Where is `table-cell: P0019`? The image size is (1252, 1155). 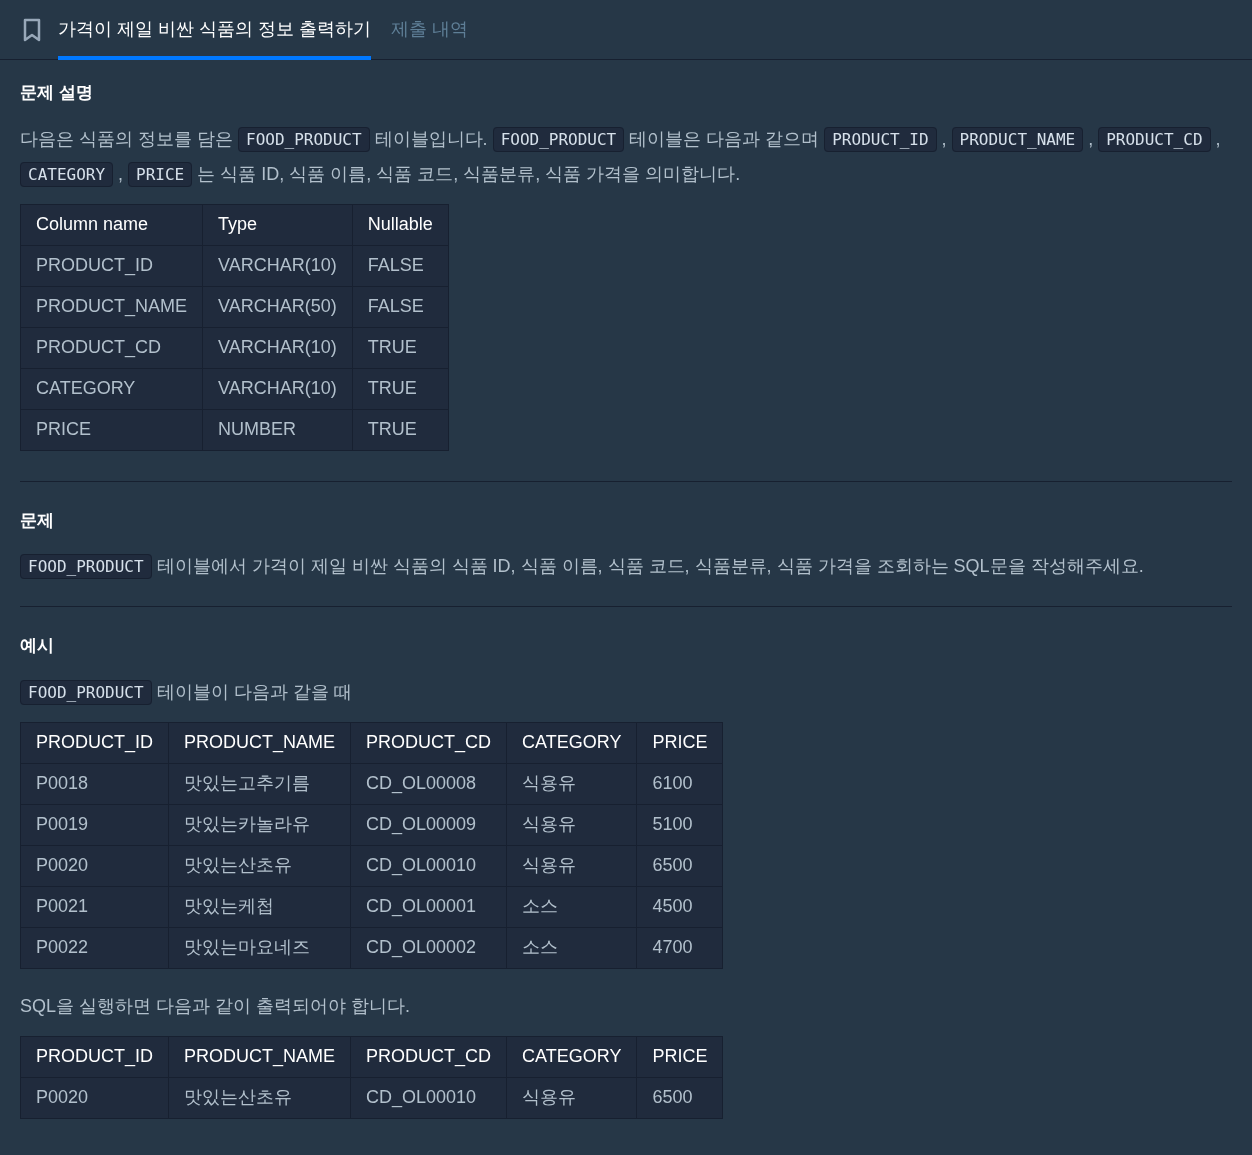
table-cell: P0019 is located at coordinates (94, 824).